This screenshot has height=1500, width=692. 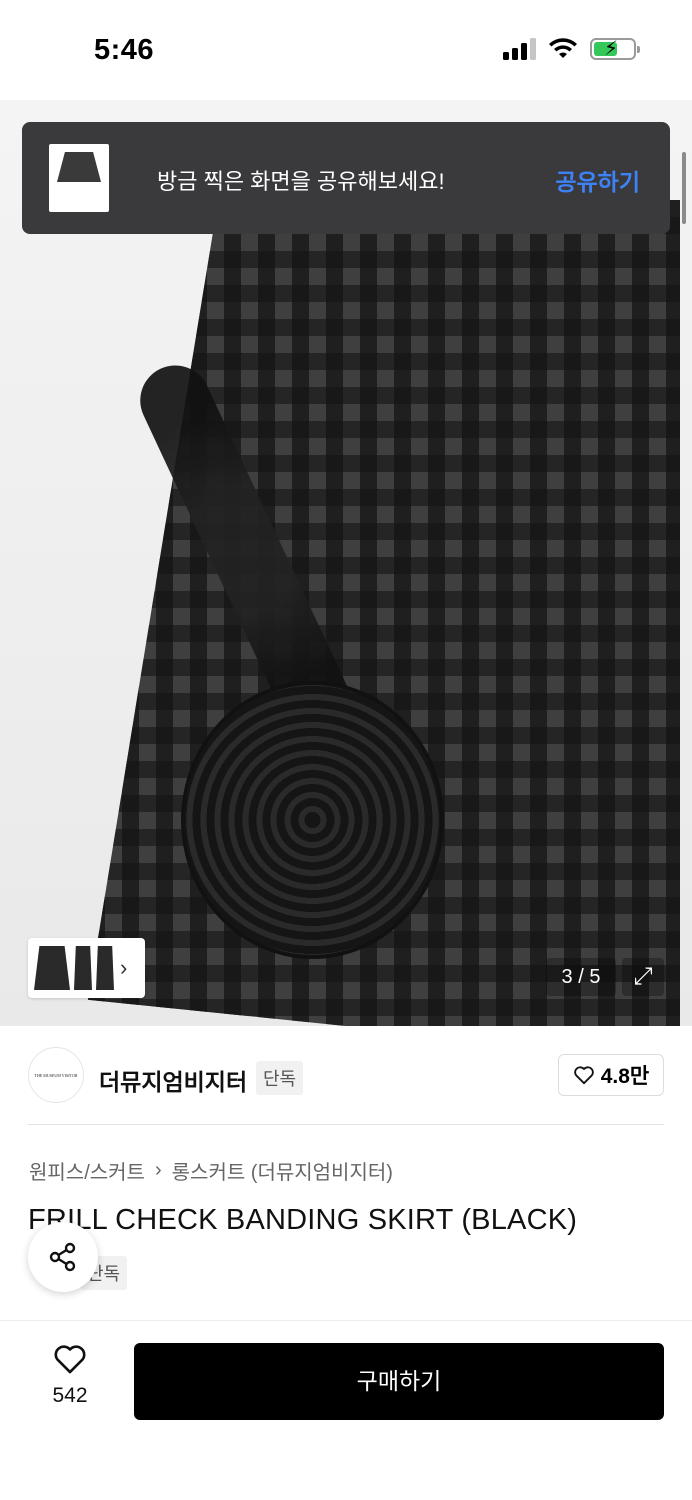 What do you see at coordinates (346, 1124) in the screenshot?
I see `divider` at bounding box center [346, 1124].